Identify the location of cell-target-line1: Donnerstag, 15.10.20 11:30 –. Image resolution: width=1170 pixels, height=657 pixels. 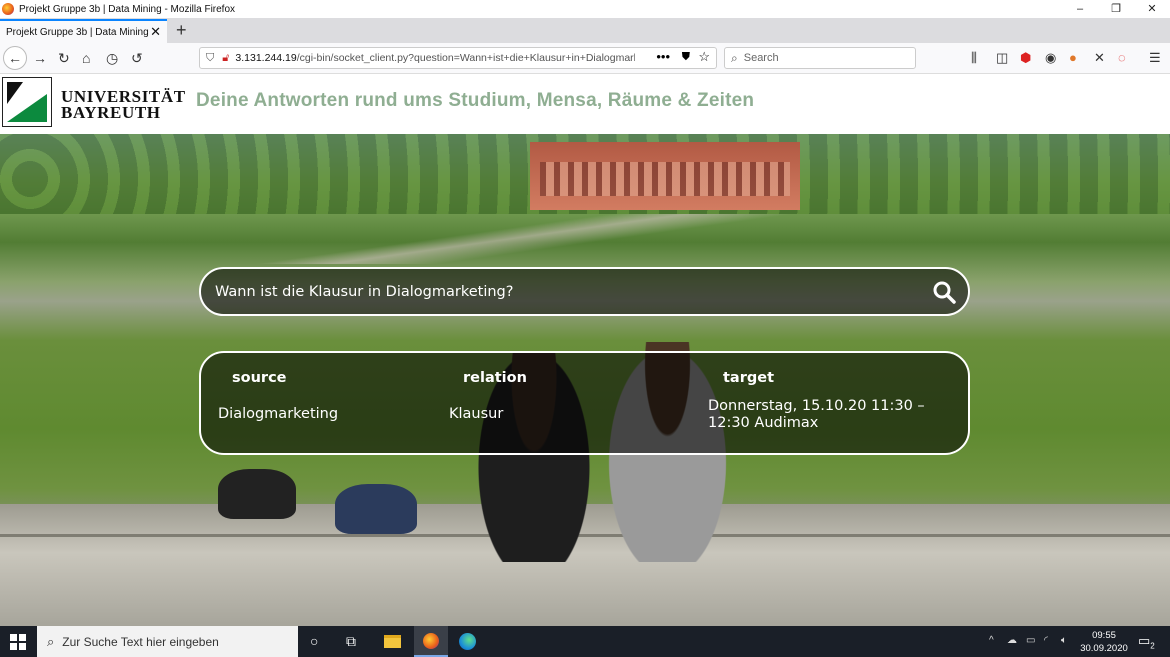
(816, 406).